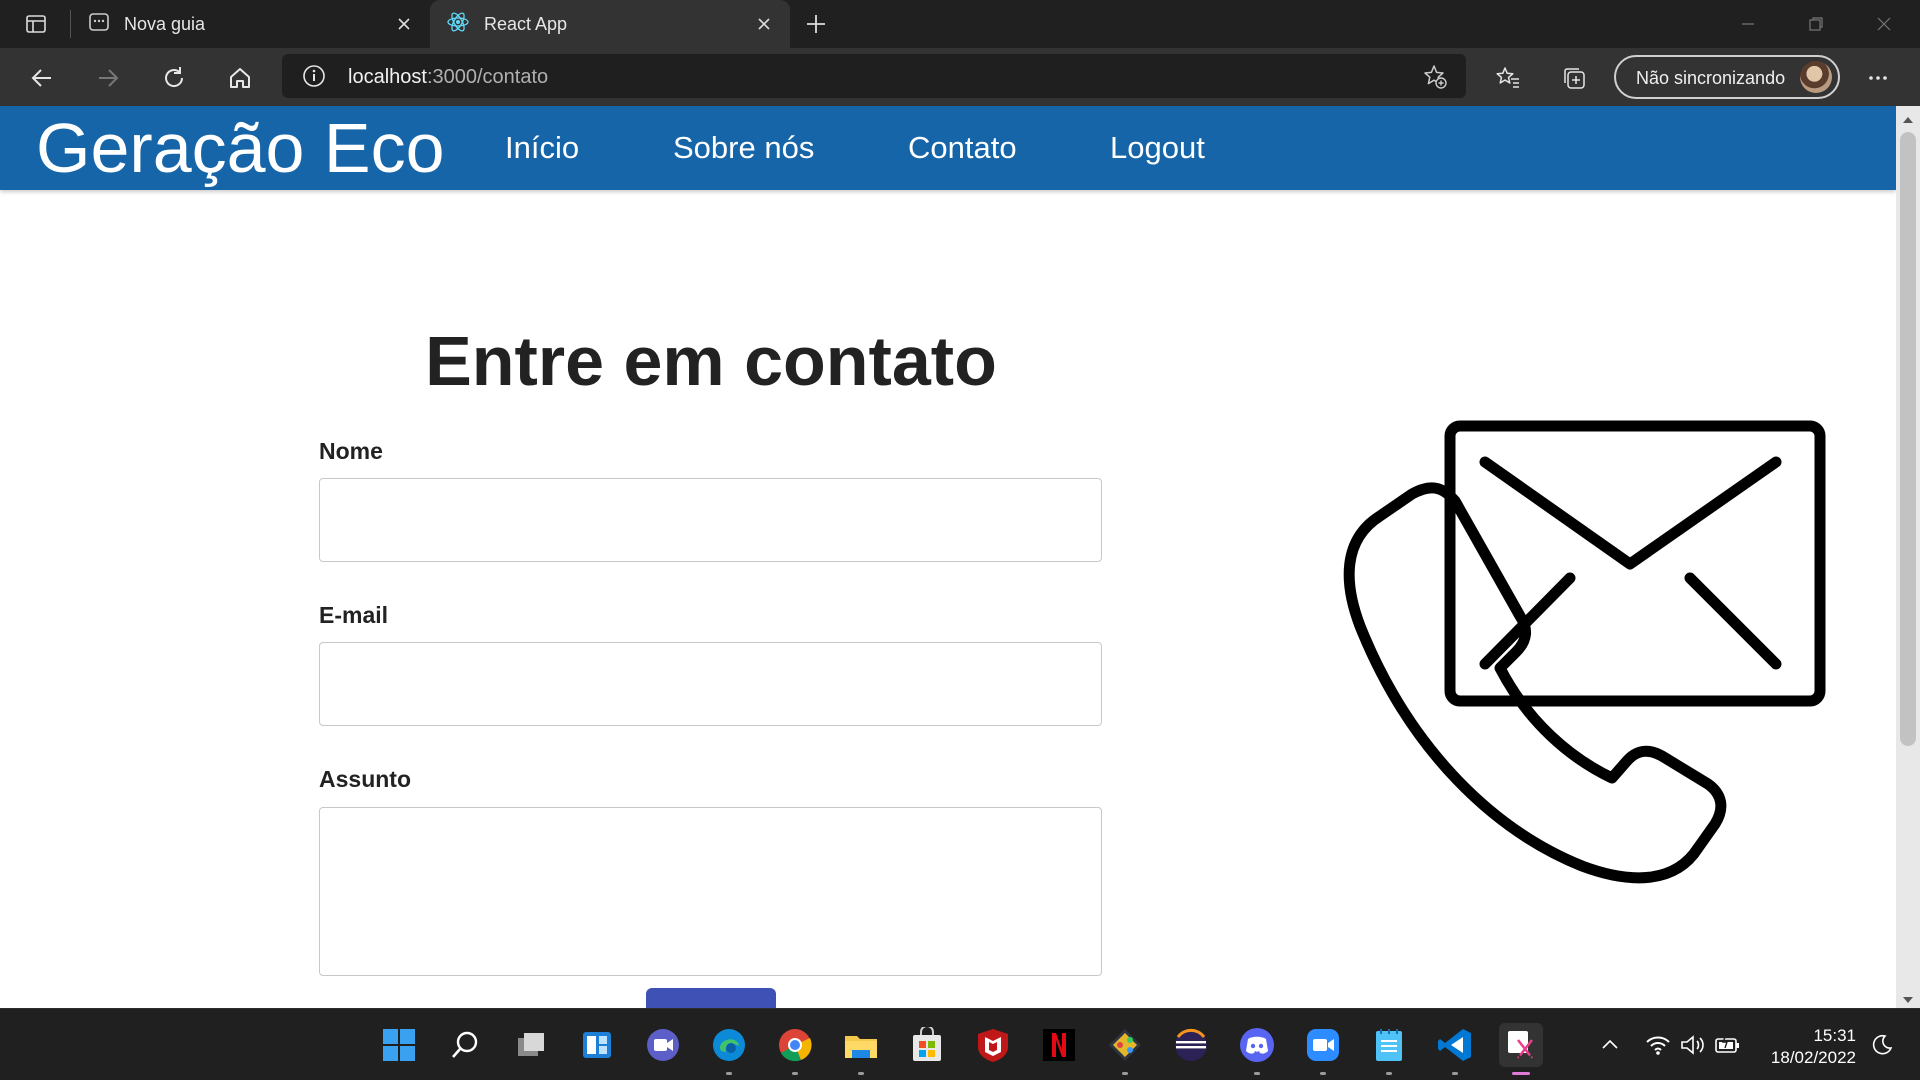 The width and height of the screenshot is (1920, 1080). I want to click on avatar, so click(1816, 77).